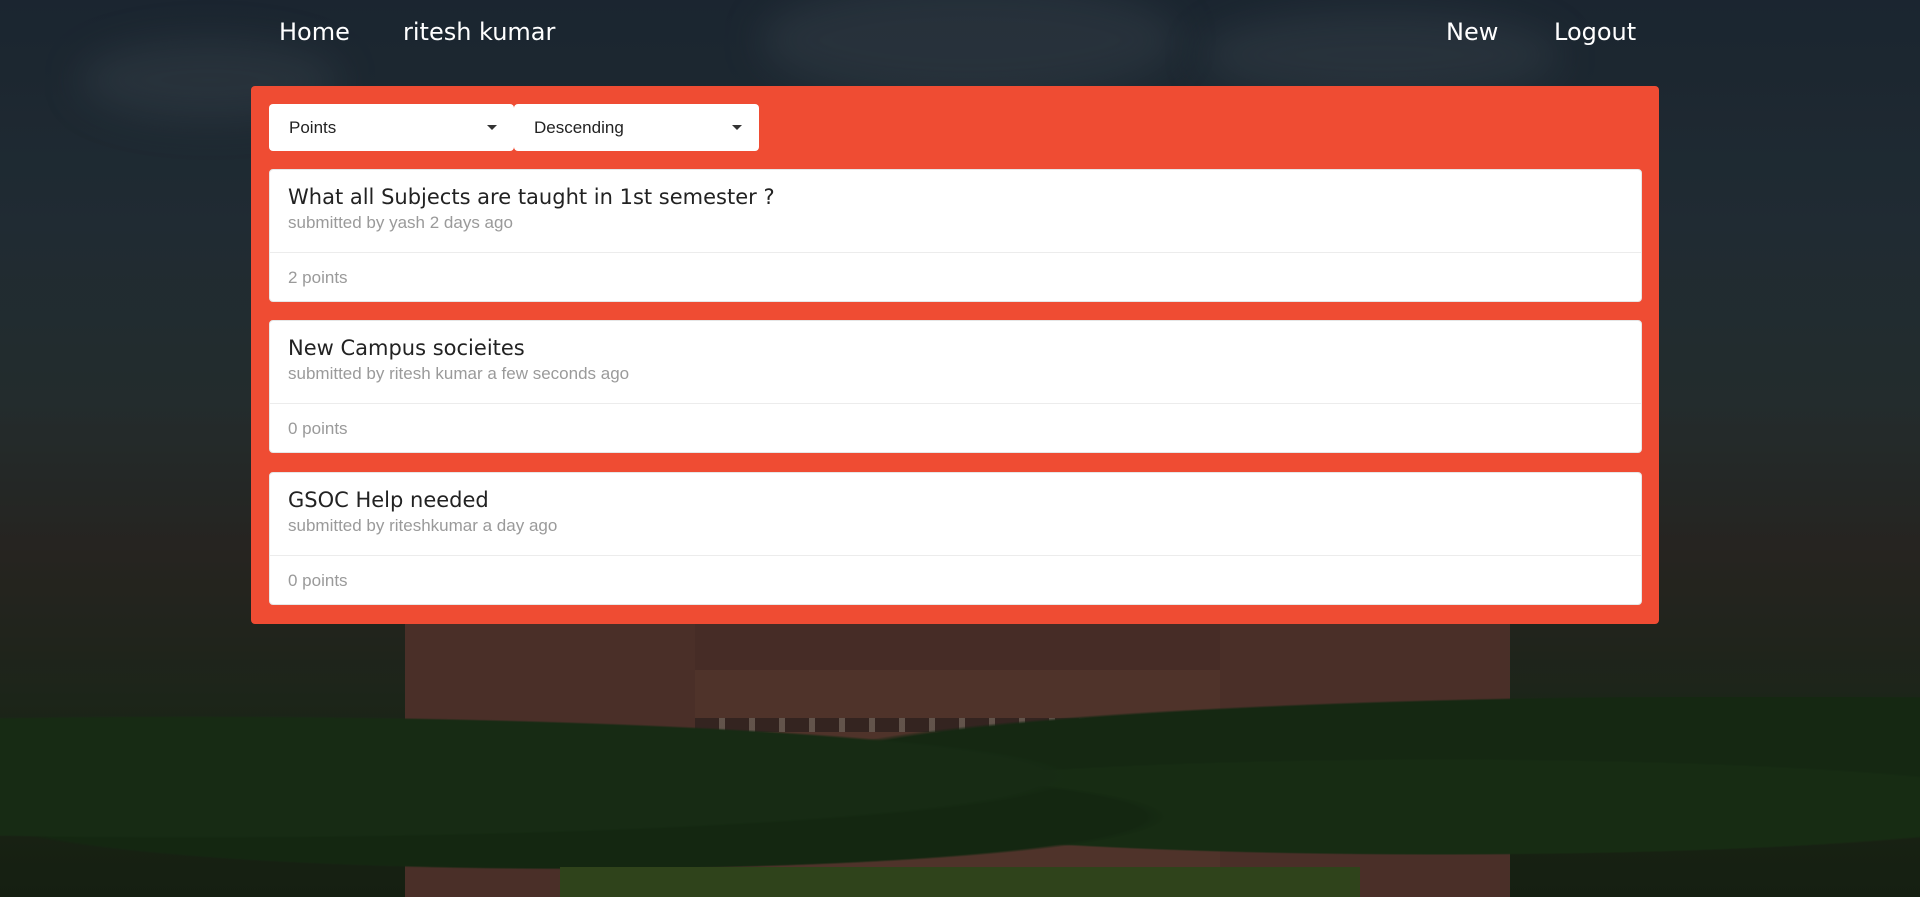 The height and width of the screenshot is (897, 1920). Describe the element at coordinates (1472, 32) in the screenshot. I see `nav-new-link: New` at that location.